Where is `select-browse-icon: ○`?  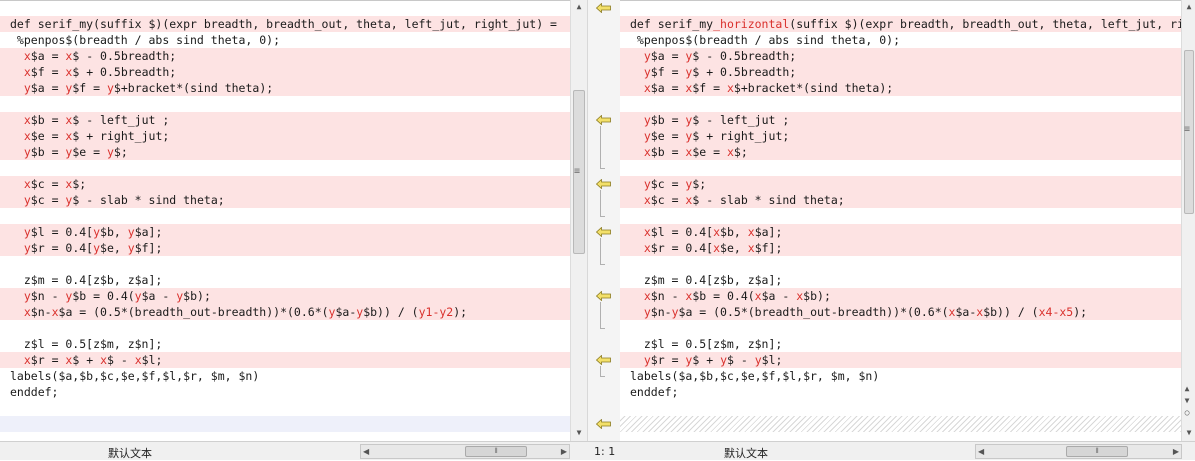 select-browse-icon: ○ is located at coordinates (1187, 412).